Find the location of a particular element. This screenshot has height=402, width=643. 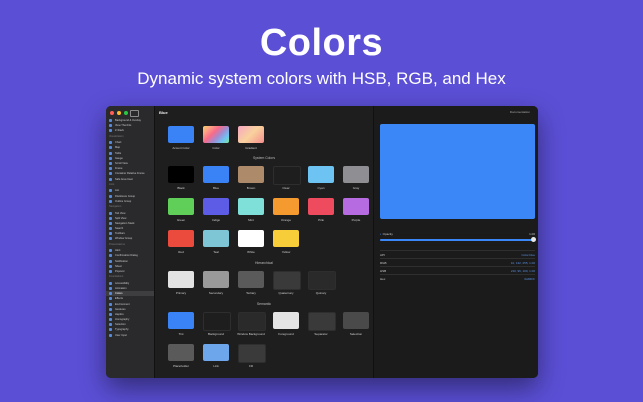

window-title: Blue is located at coordinates (163, 112).